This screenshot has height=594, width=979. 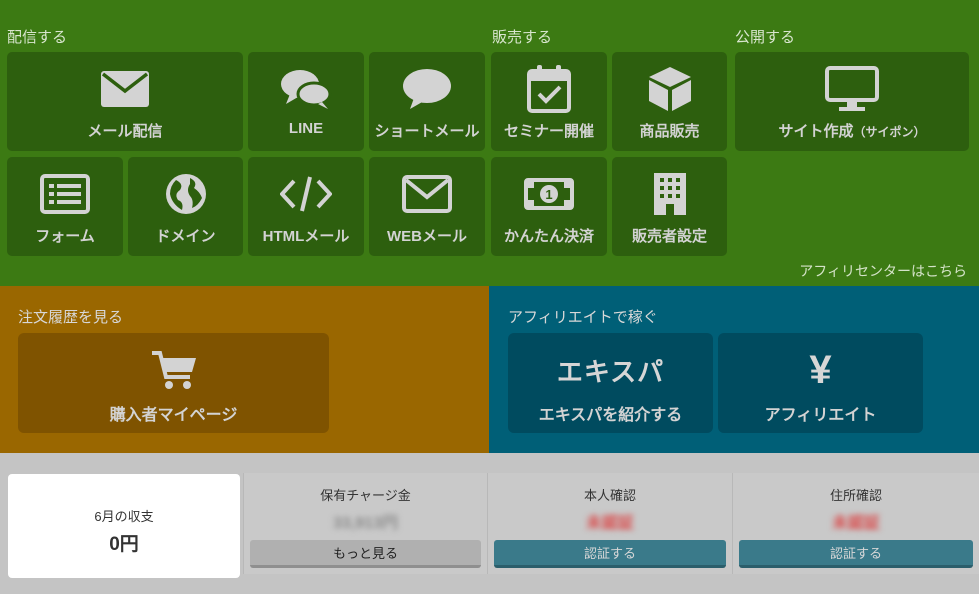 What do you see at coordinates (816, 131) in the screenshot?
I see `tile-label-main: サイト作成` at bounding box center [816, 131].